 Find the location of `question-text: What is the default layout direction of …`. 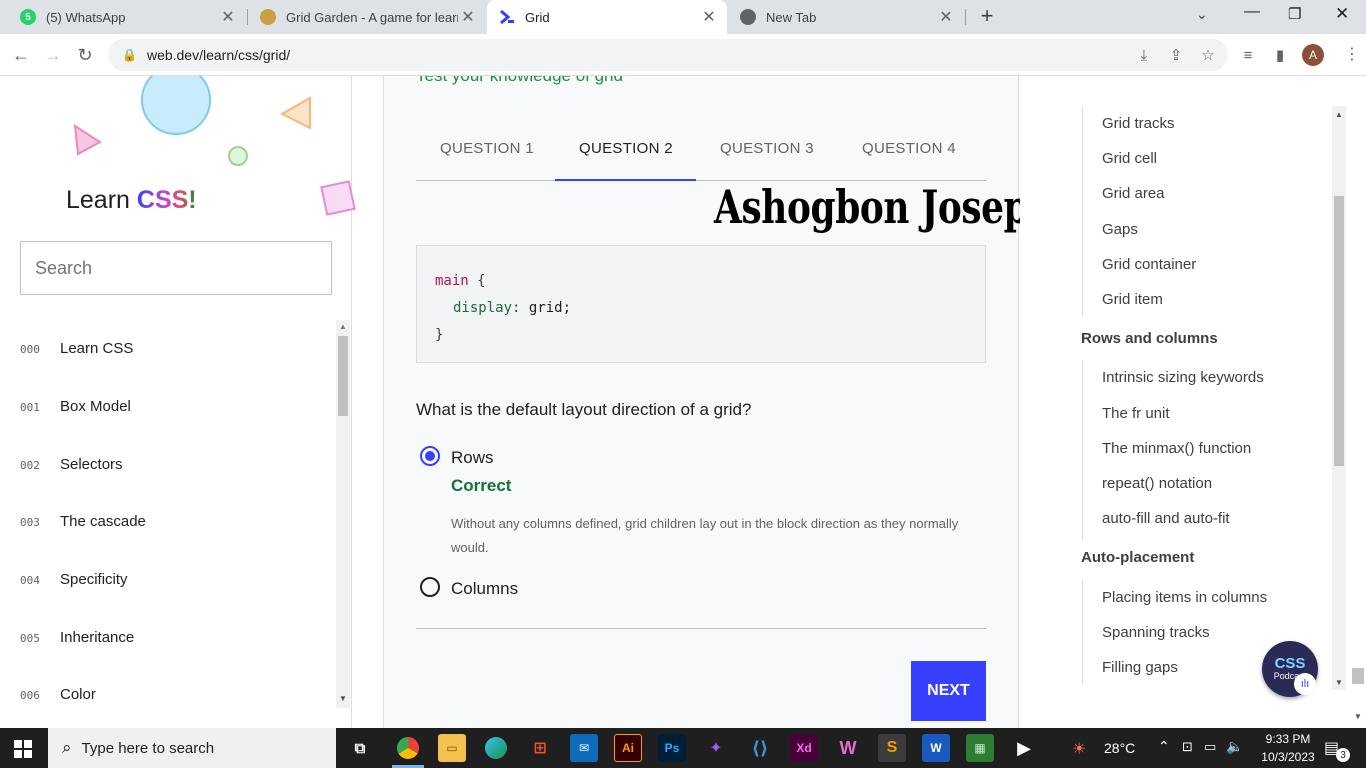

question-text: What is the default layout direction of … is located at coordinates (584, 409).